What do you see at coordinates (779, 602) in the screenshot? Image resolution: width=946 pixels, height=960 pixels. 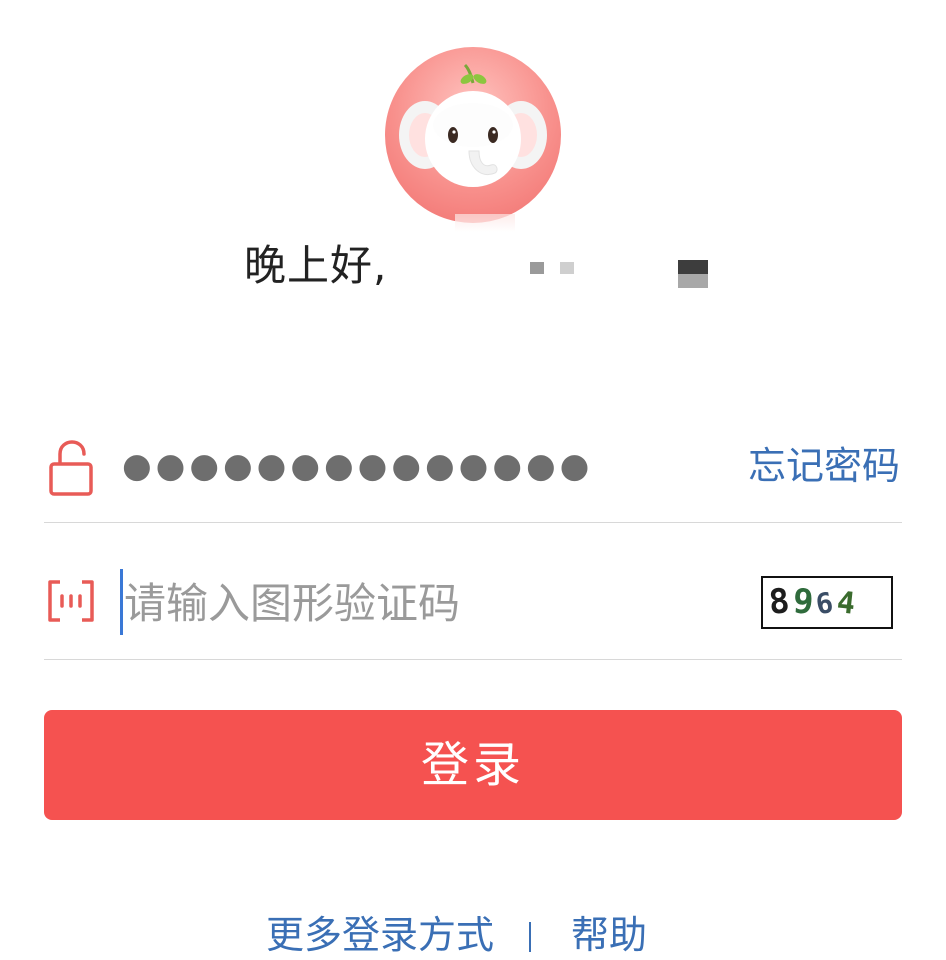 I see `captcha-digit: 8` at bounding box center [779, 602].